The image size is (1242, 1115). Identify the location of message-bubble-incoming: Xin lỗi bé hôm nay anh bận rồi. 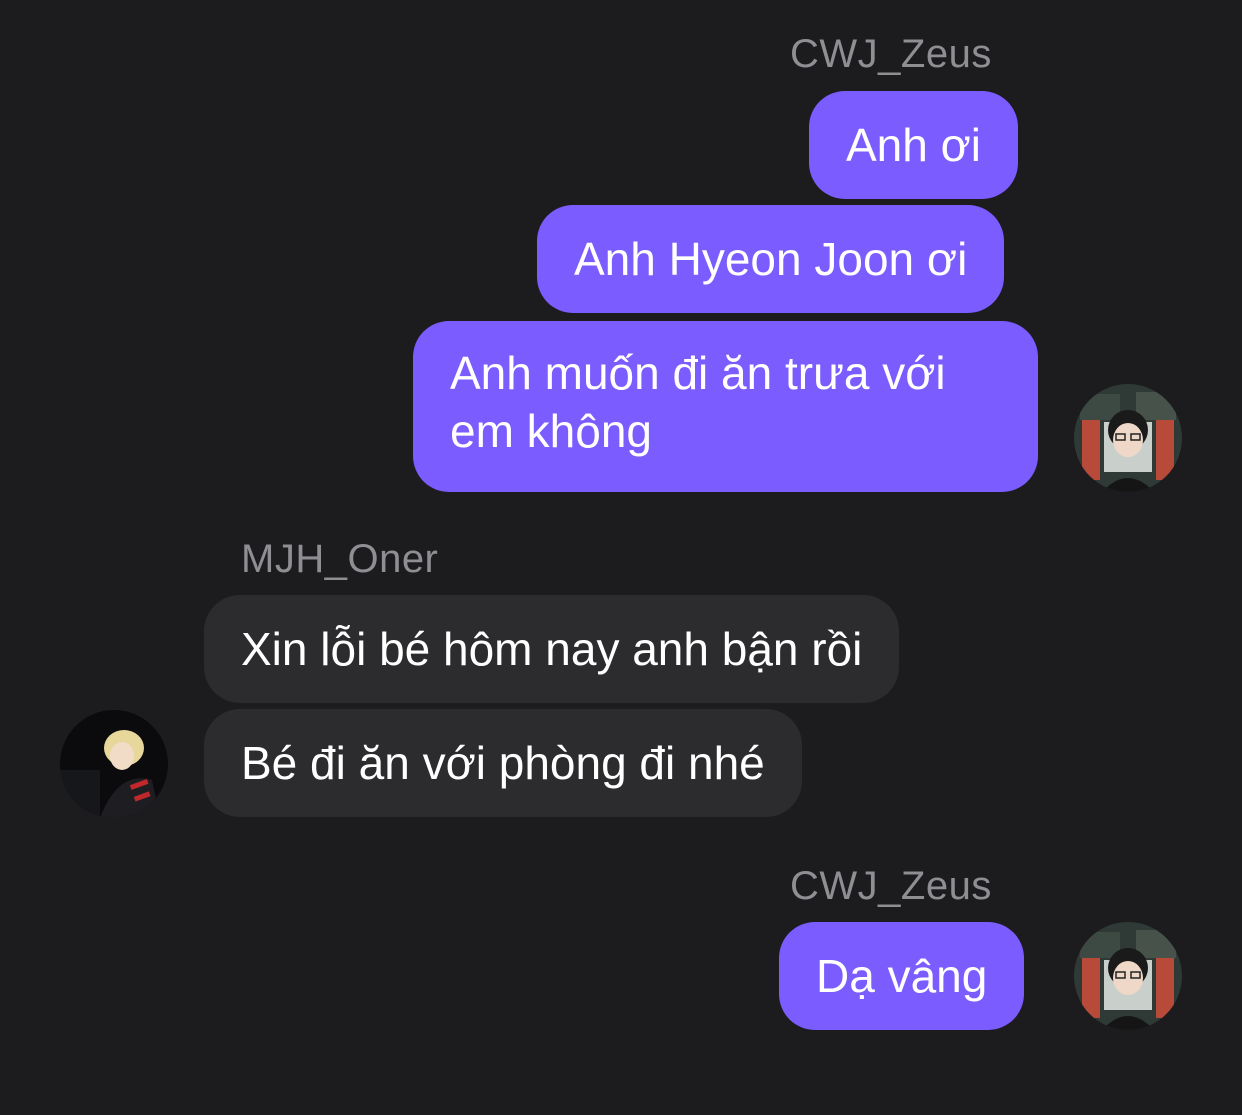
(552, 649).